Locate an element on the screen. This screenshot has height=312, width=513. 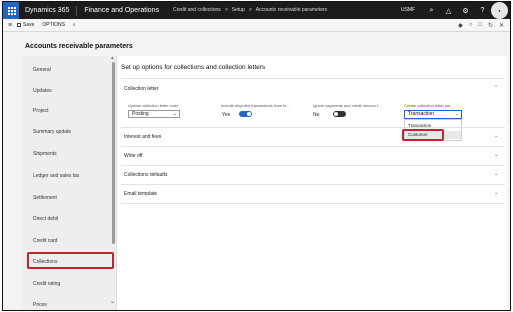
save-icon is located at coordinates (19, 25).